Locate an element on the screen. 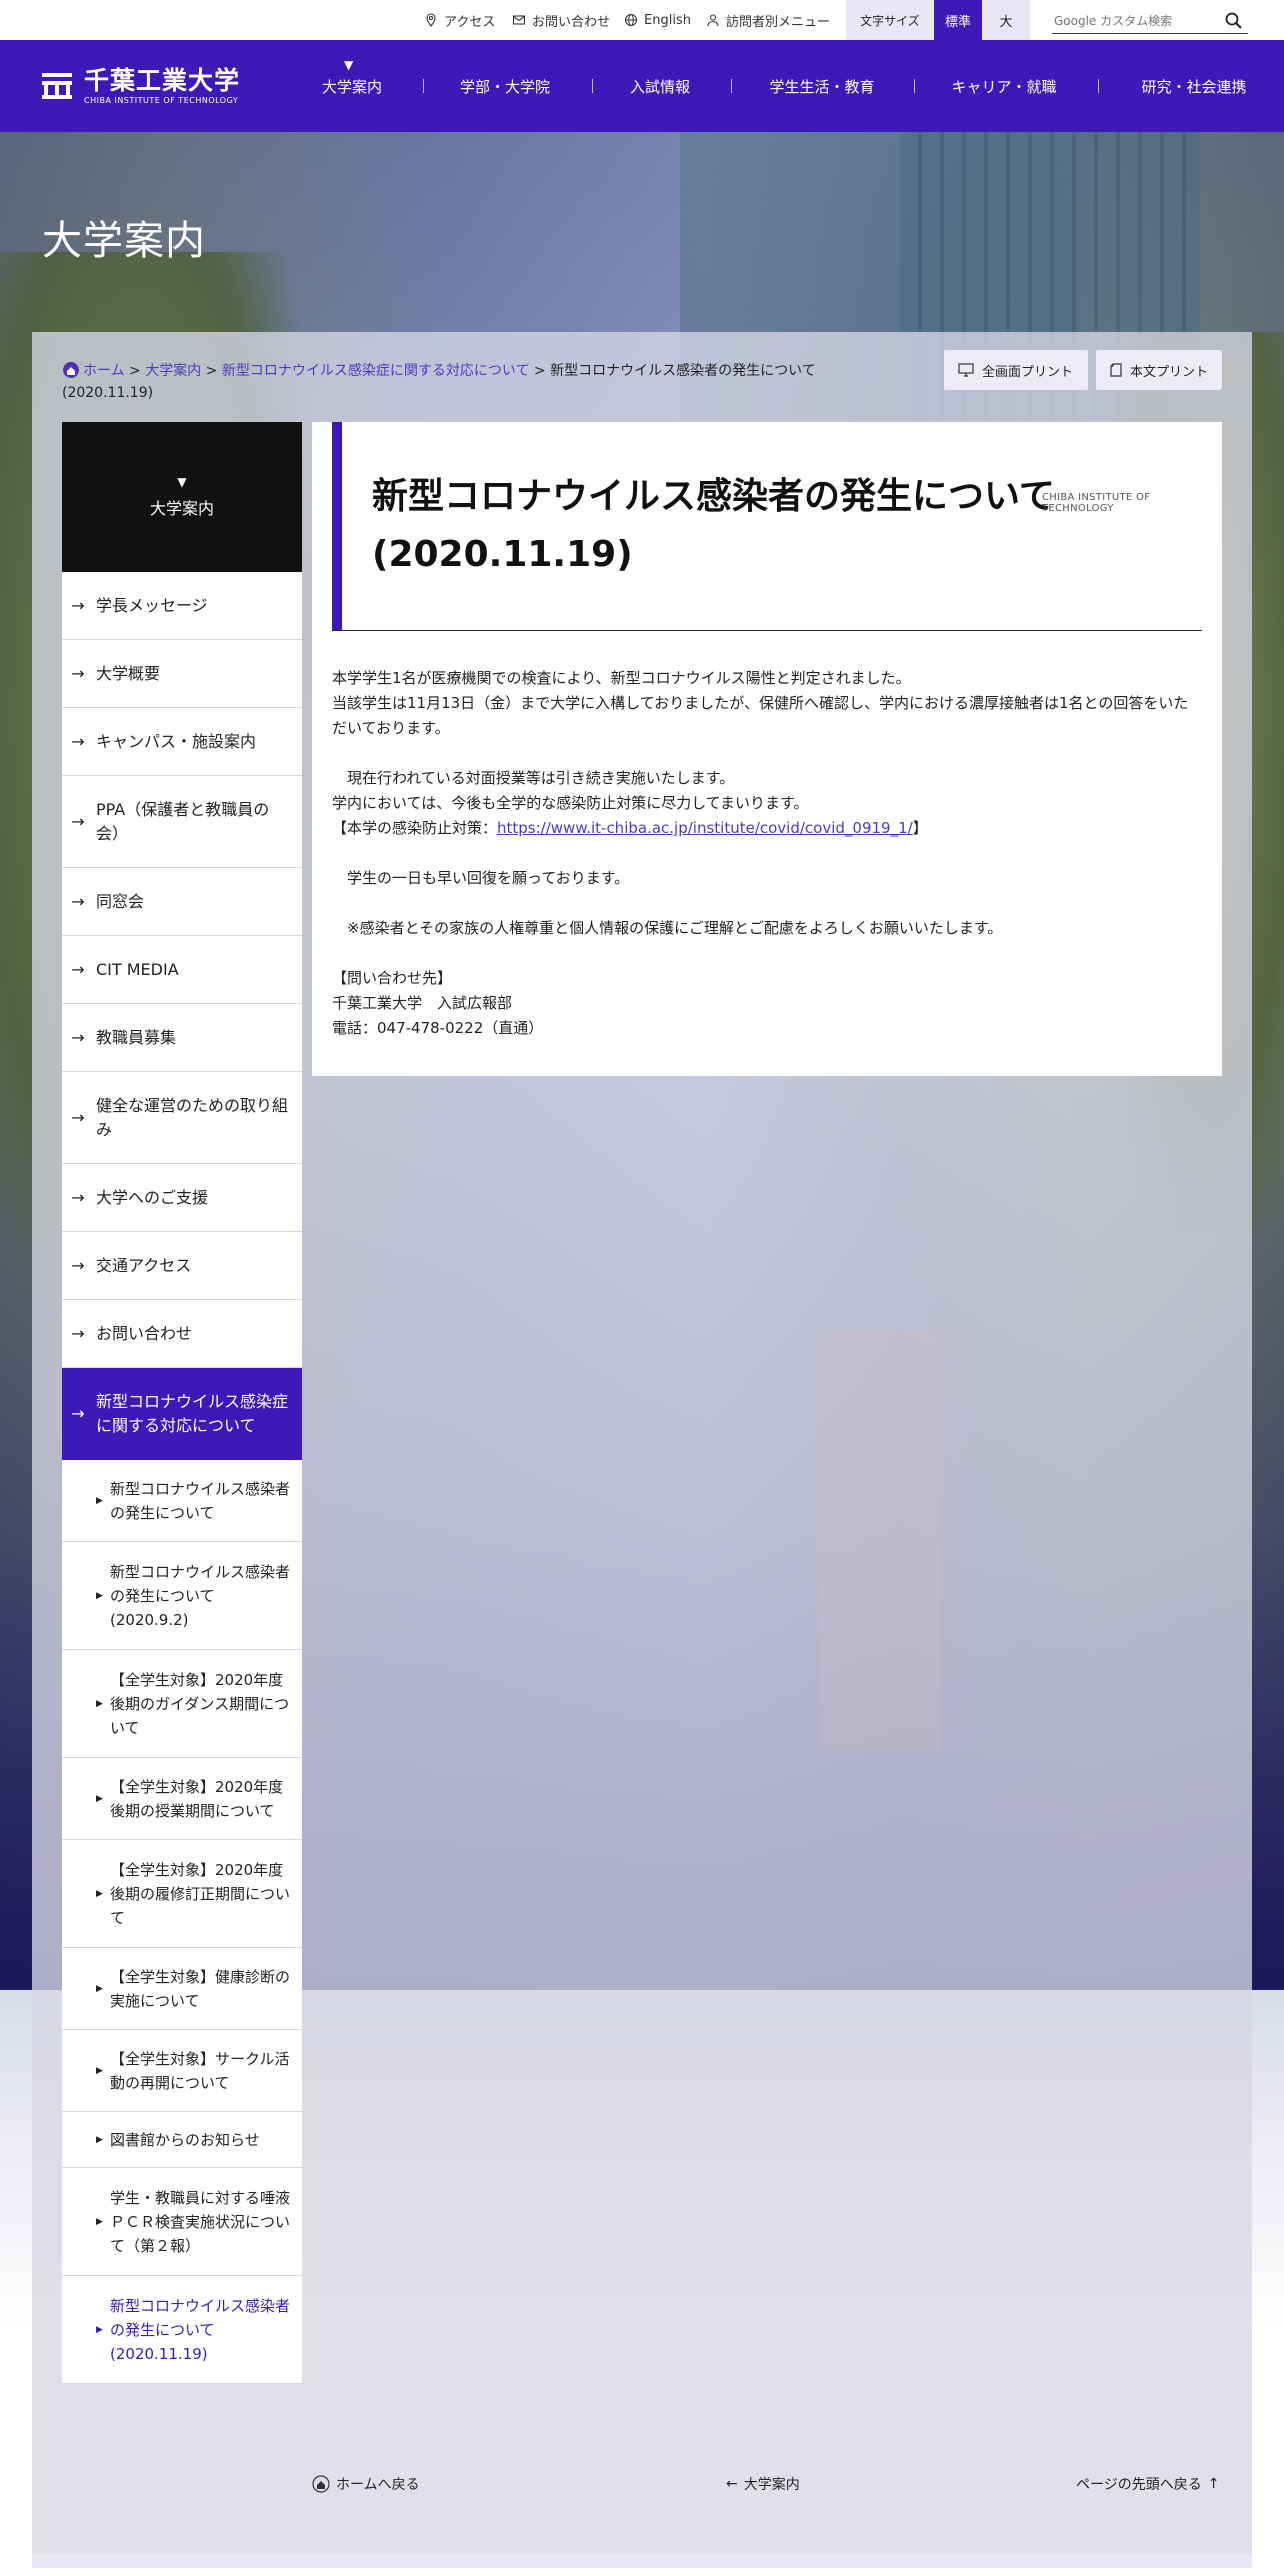  breadcrumb-home: ホーム is located at coordinates (104, 371).